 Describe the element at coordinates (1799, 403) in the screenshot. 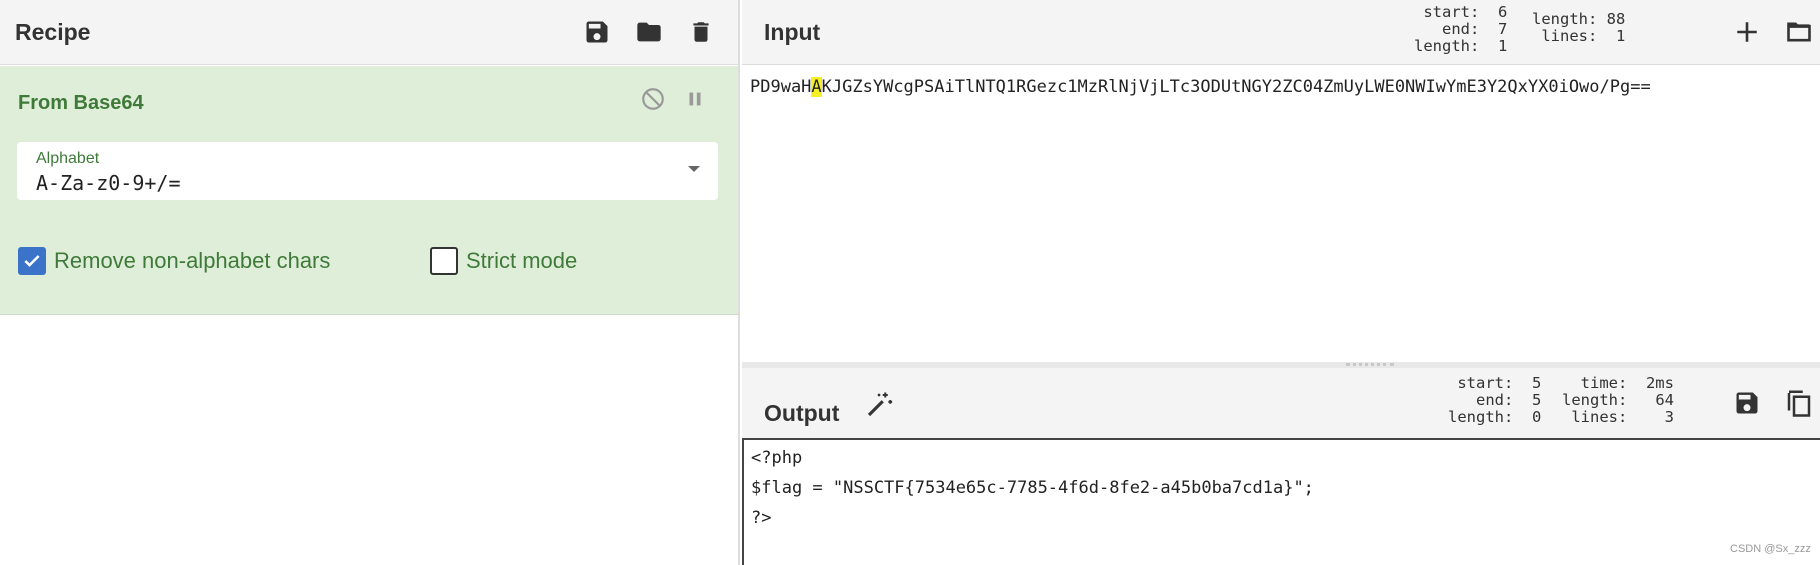

I see `copy-icon` at that location.